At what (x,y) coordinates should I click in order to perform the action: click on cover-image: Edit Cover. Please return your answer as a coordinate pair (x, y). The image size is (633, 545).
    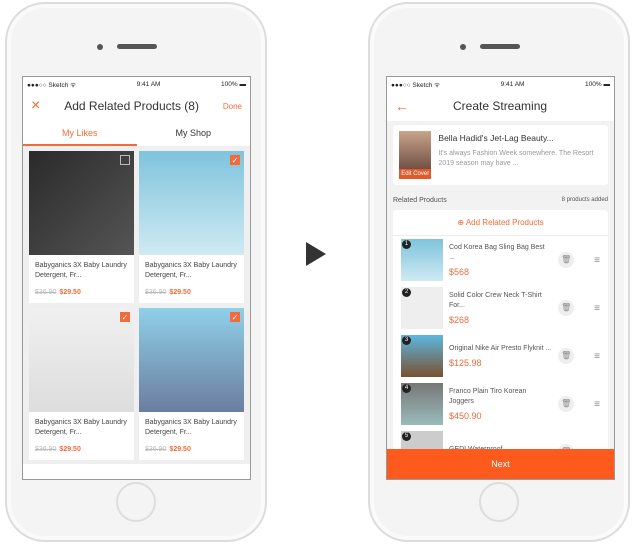
    Looking at the image, I should click on (415, 155).